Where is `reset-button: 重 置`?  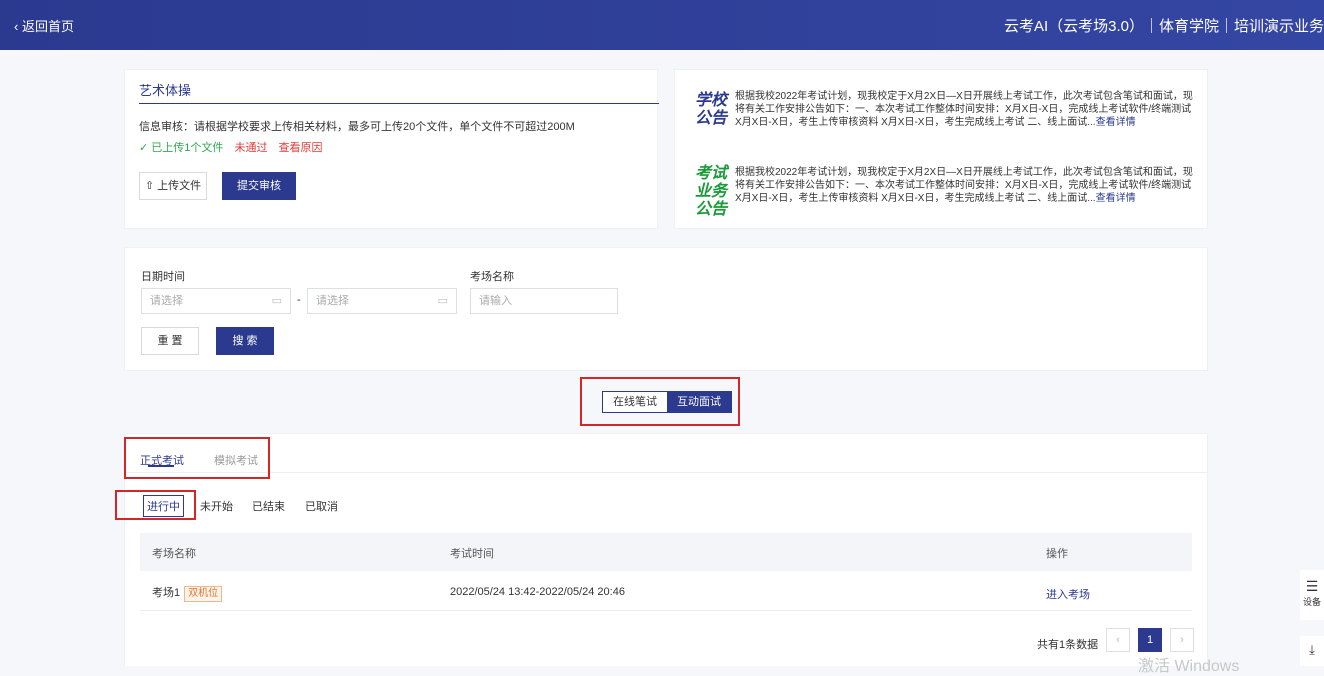 reset-button: 重 置 is located at coordinates (170, 341).